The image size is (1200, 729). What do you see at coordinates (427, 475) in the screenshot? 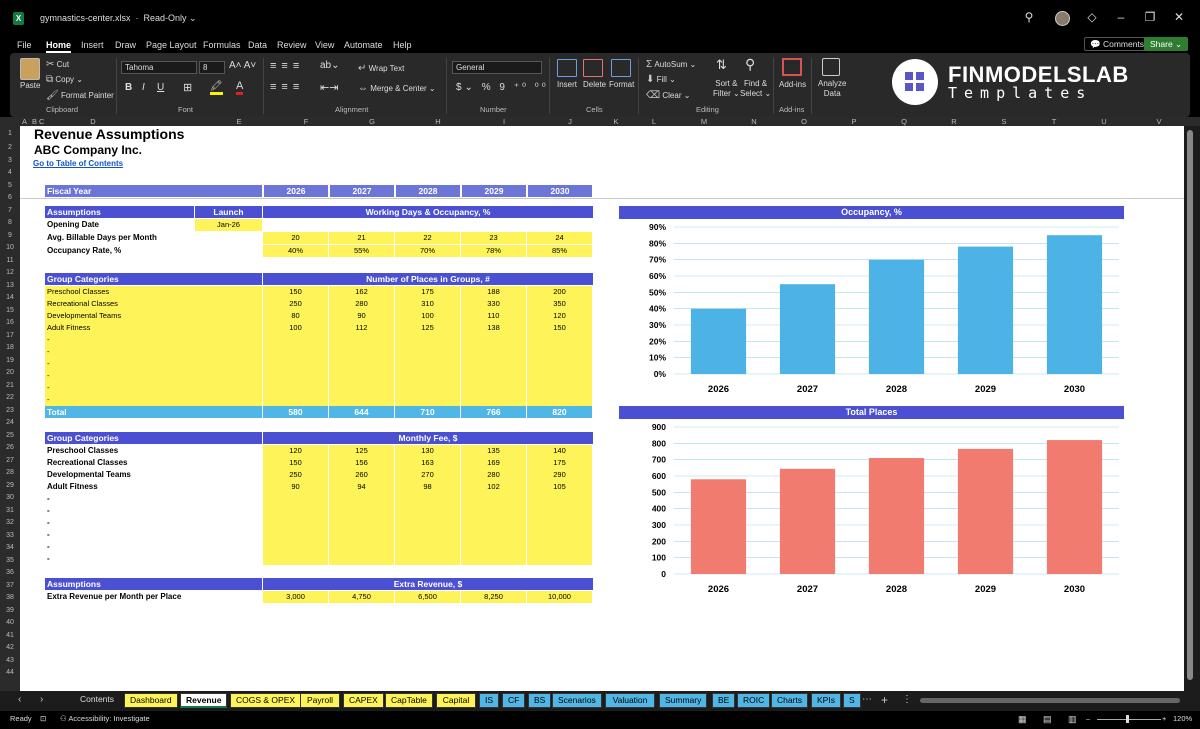
I see `fee-cell: 270` at bounding box center [427, 475].